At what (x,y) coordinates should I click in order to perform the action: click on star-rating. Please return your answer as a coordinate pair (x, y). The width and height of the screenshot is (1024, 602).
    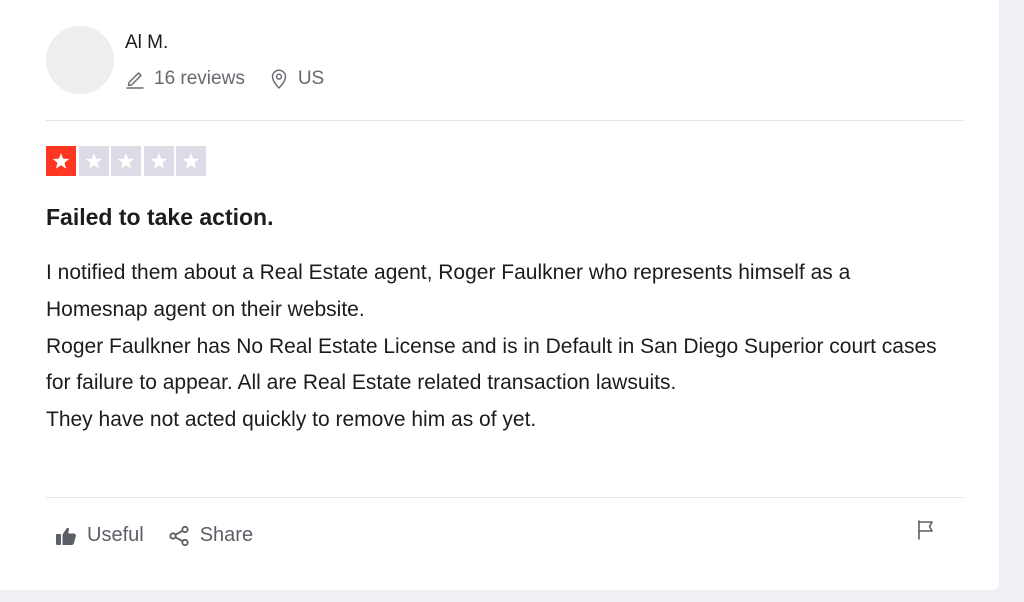
    Looking at the image, I should click on (127, 161).